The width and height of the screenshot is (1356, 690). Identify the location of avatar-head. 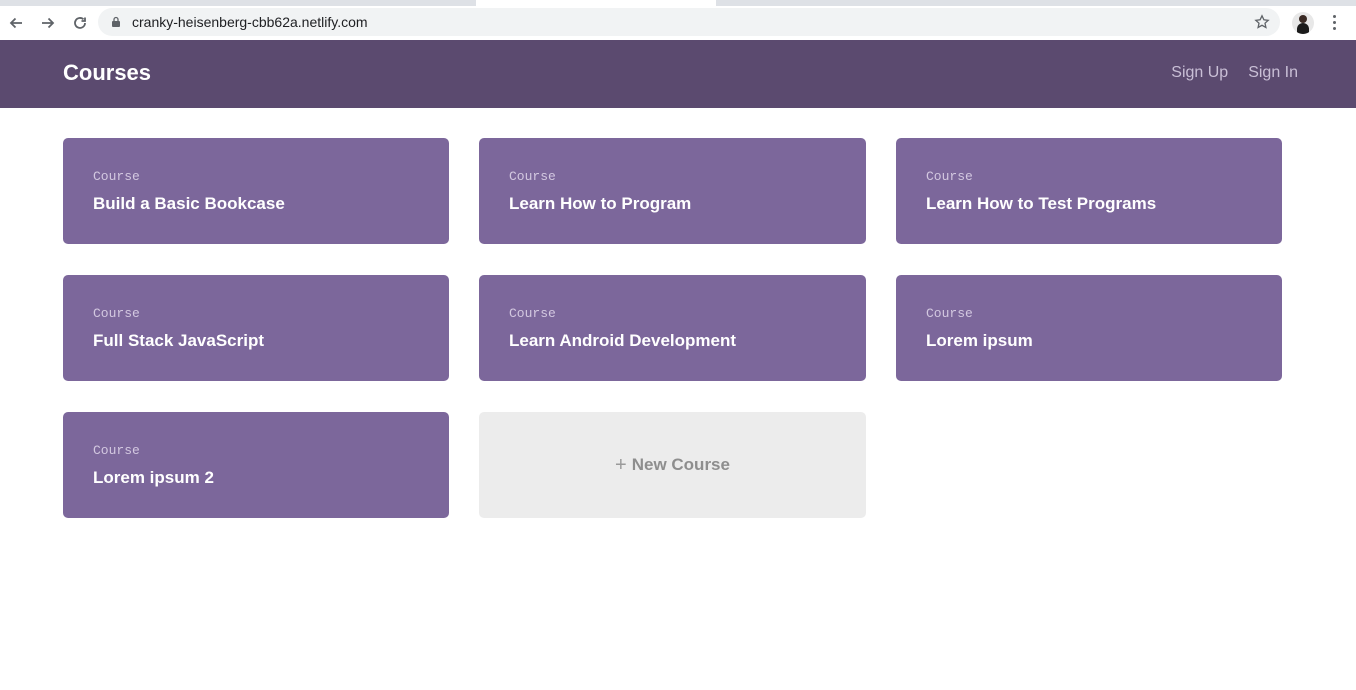
(1303, 19).